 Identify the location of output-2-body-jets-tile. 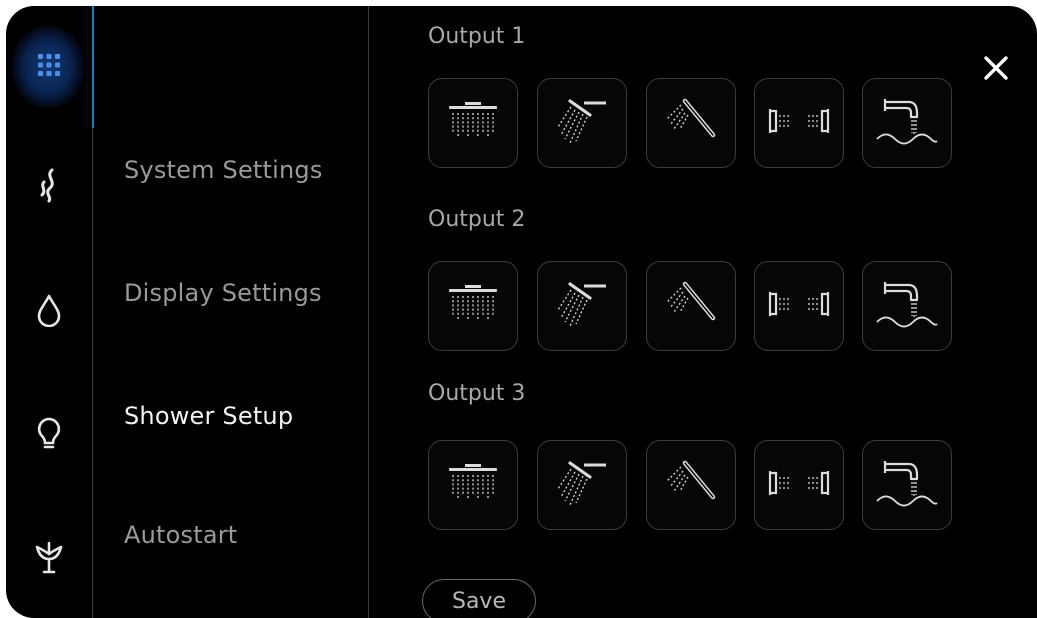
(799, 306).